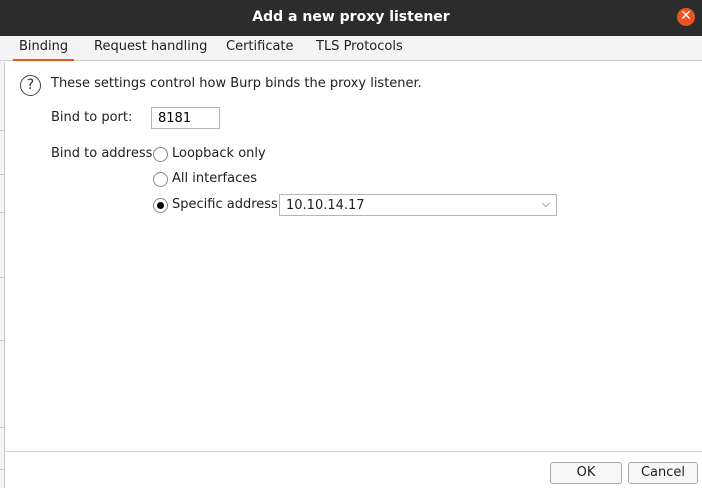 This screenshot has width=702, height=488. Describe the element at coordinates (325, 205) in the screenshot. I see `specific-address-value: 10.10.14.17` at that location.